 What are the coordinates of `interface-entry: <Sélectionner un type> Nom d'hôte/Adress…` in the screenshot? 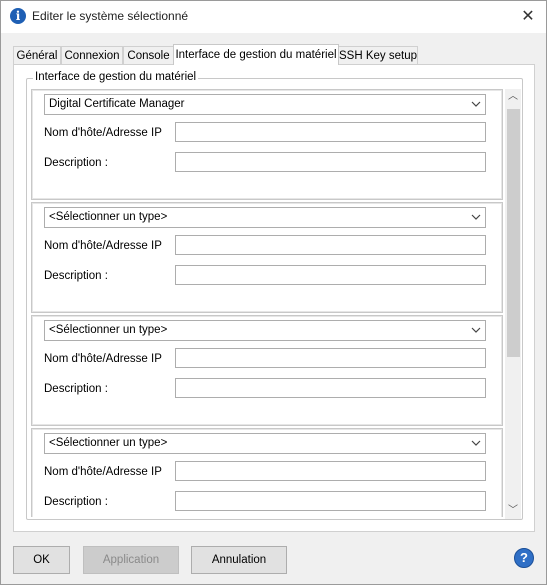 It's located at (267, 472).